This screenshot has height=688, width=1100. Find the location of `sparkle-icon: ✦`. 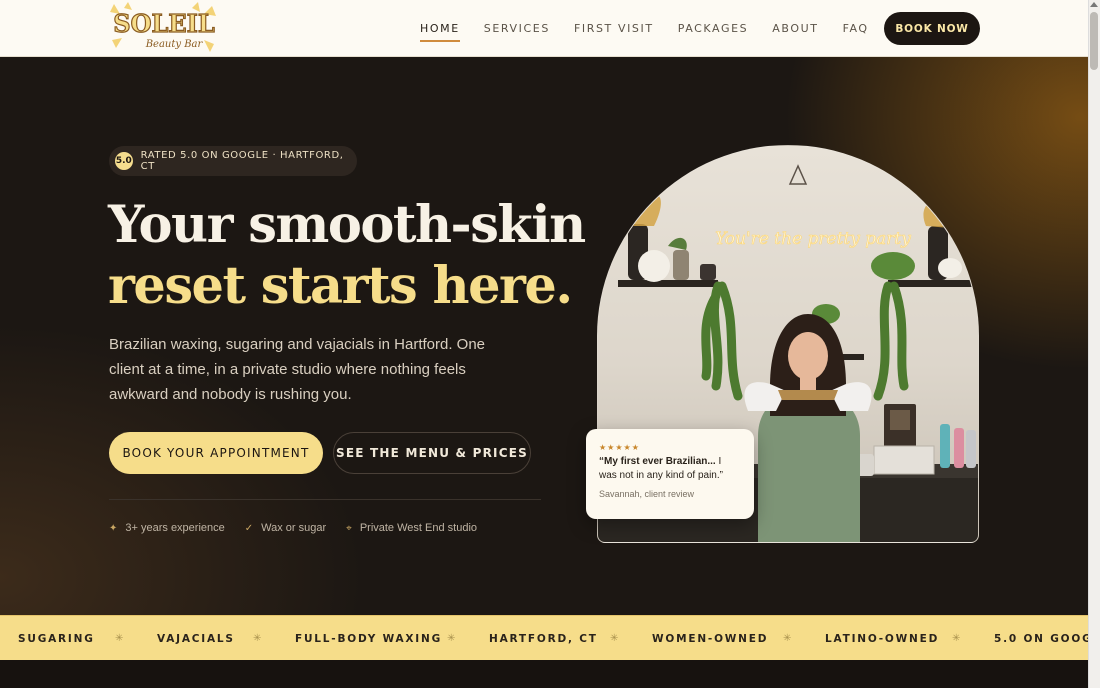

sparkle-icon: ✦ is located at coordinates (113, 528).